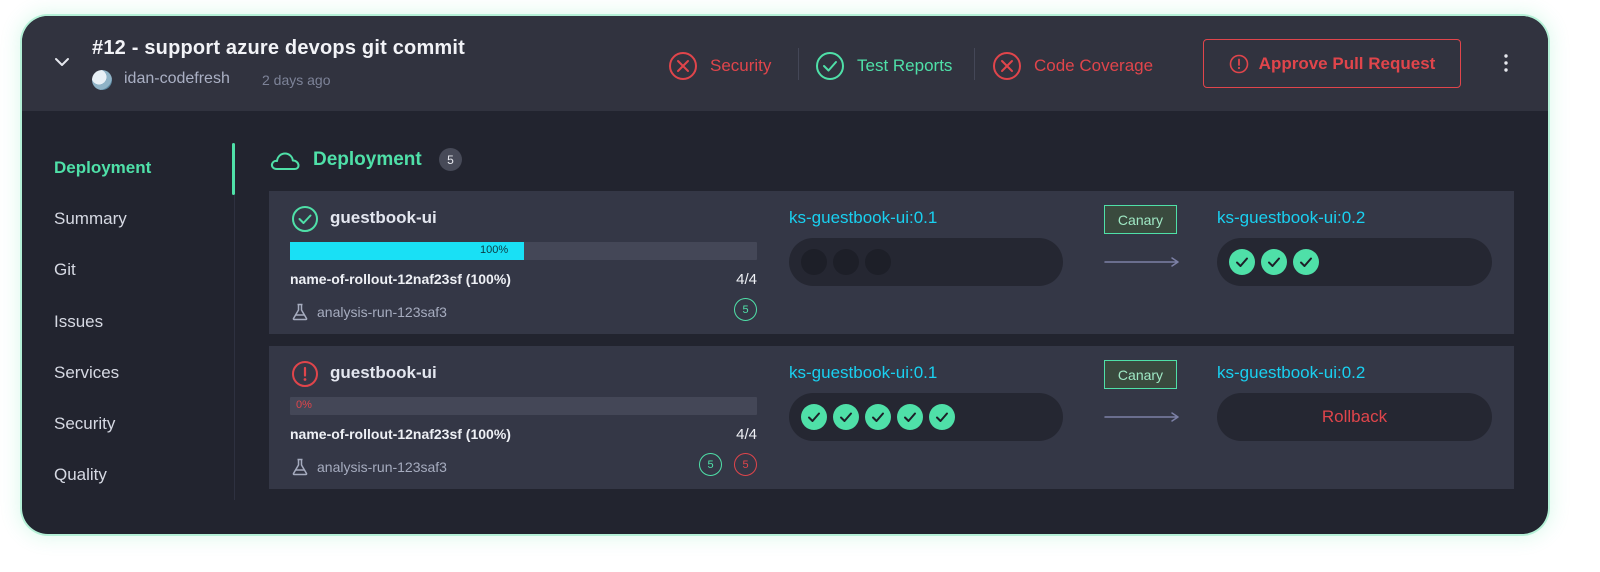  I want to click on author-name: idan-codefresh, so click(177, 79).